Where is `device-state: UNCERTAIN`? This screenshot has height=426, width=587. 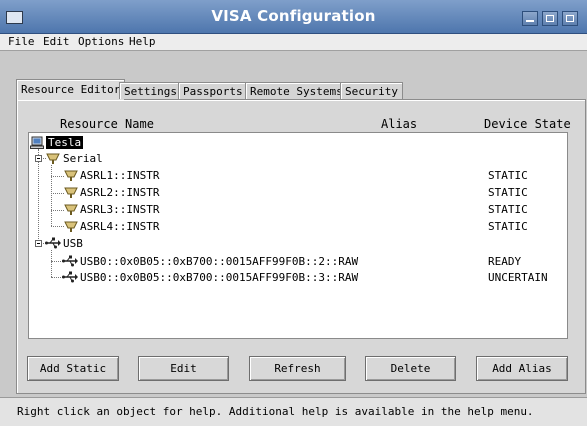 device-state: UNCERTAIN is located at coordinates (518, 277).